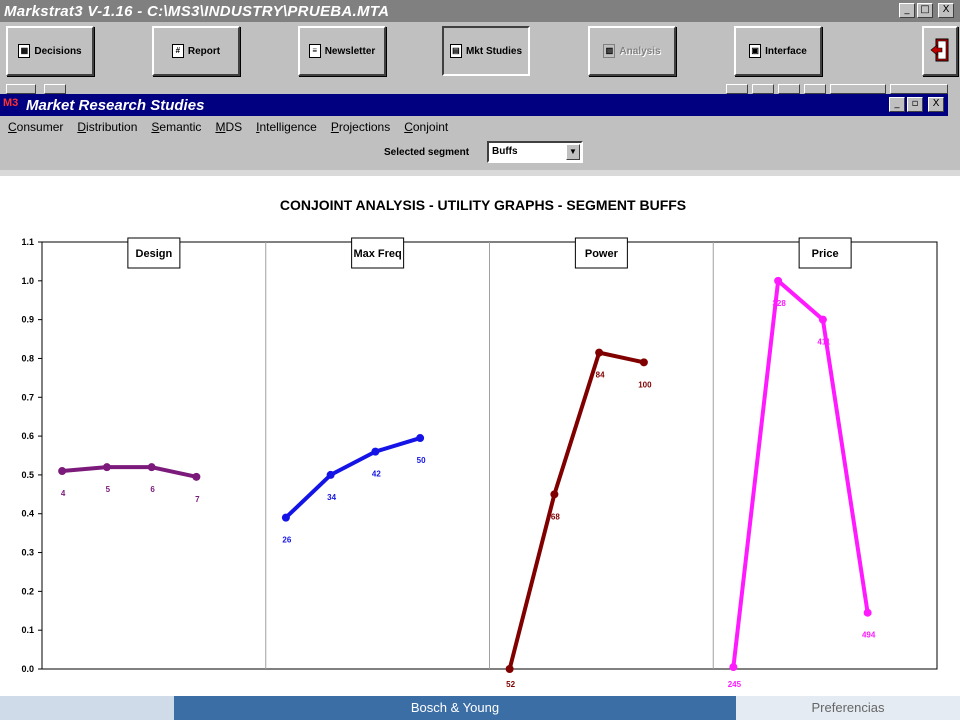 The height and width of the screenshot is (720, 960). Describe the element at coordinates (936, 104) in the screenshot. I see `studies-close-button: X` at that location.